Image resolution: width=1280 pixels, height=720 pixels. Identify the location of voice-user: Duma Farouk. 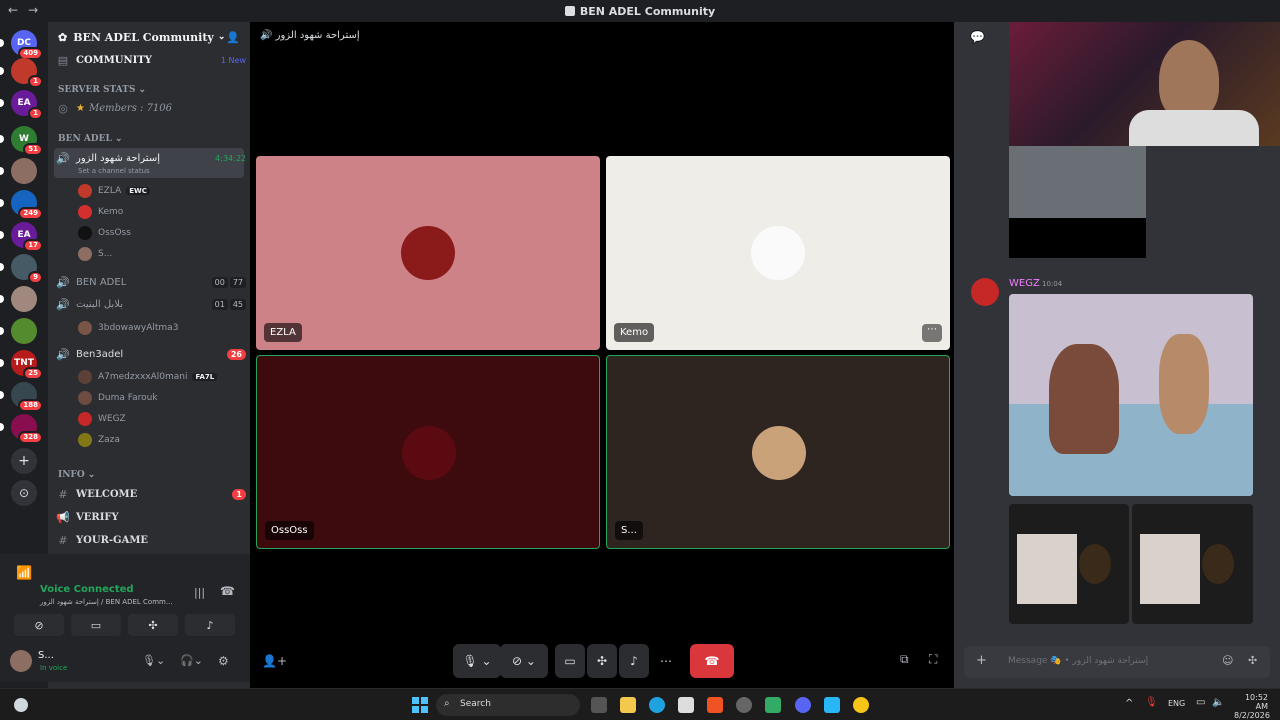
(118, 398).